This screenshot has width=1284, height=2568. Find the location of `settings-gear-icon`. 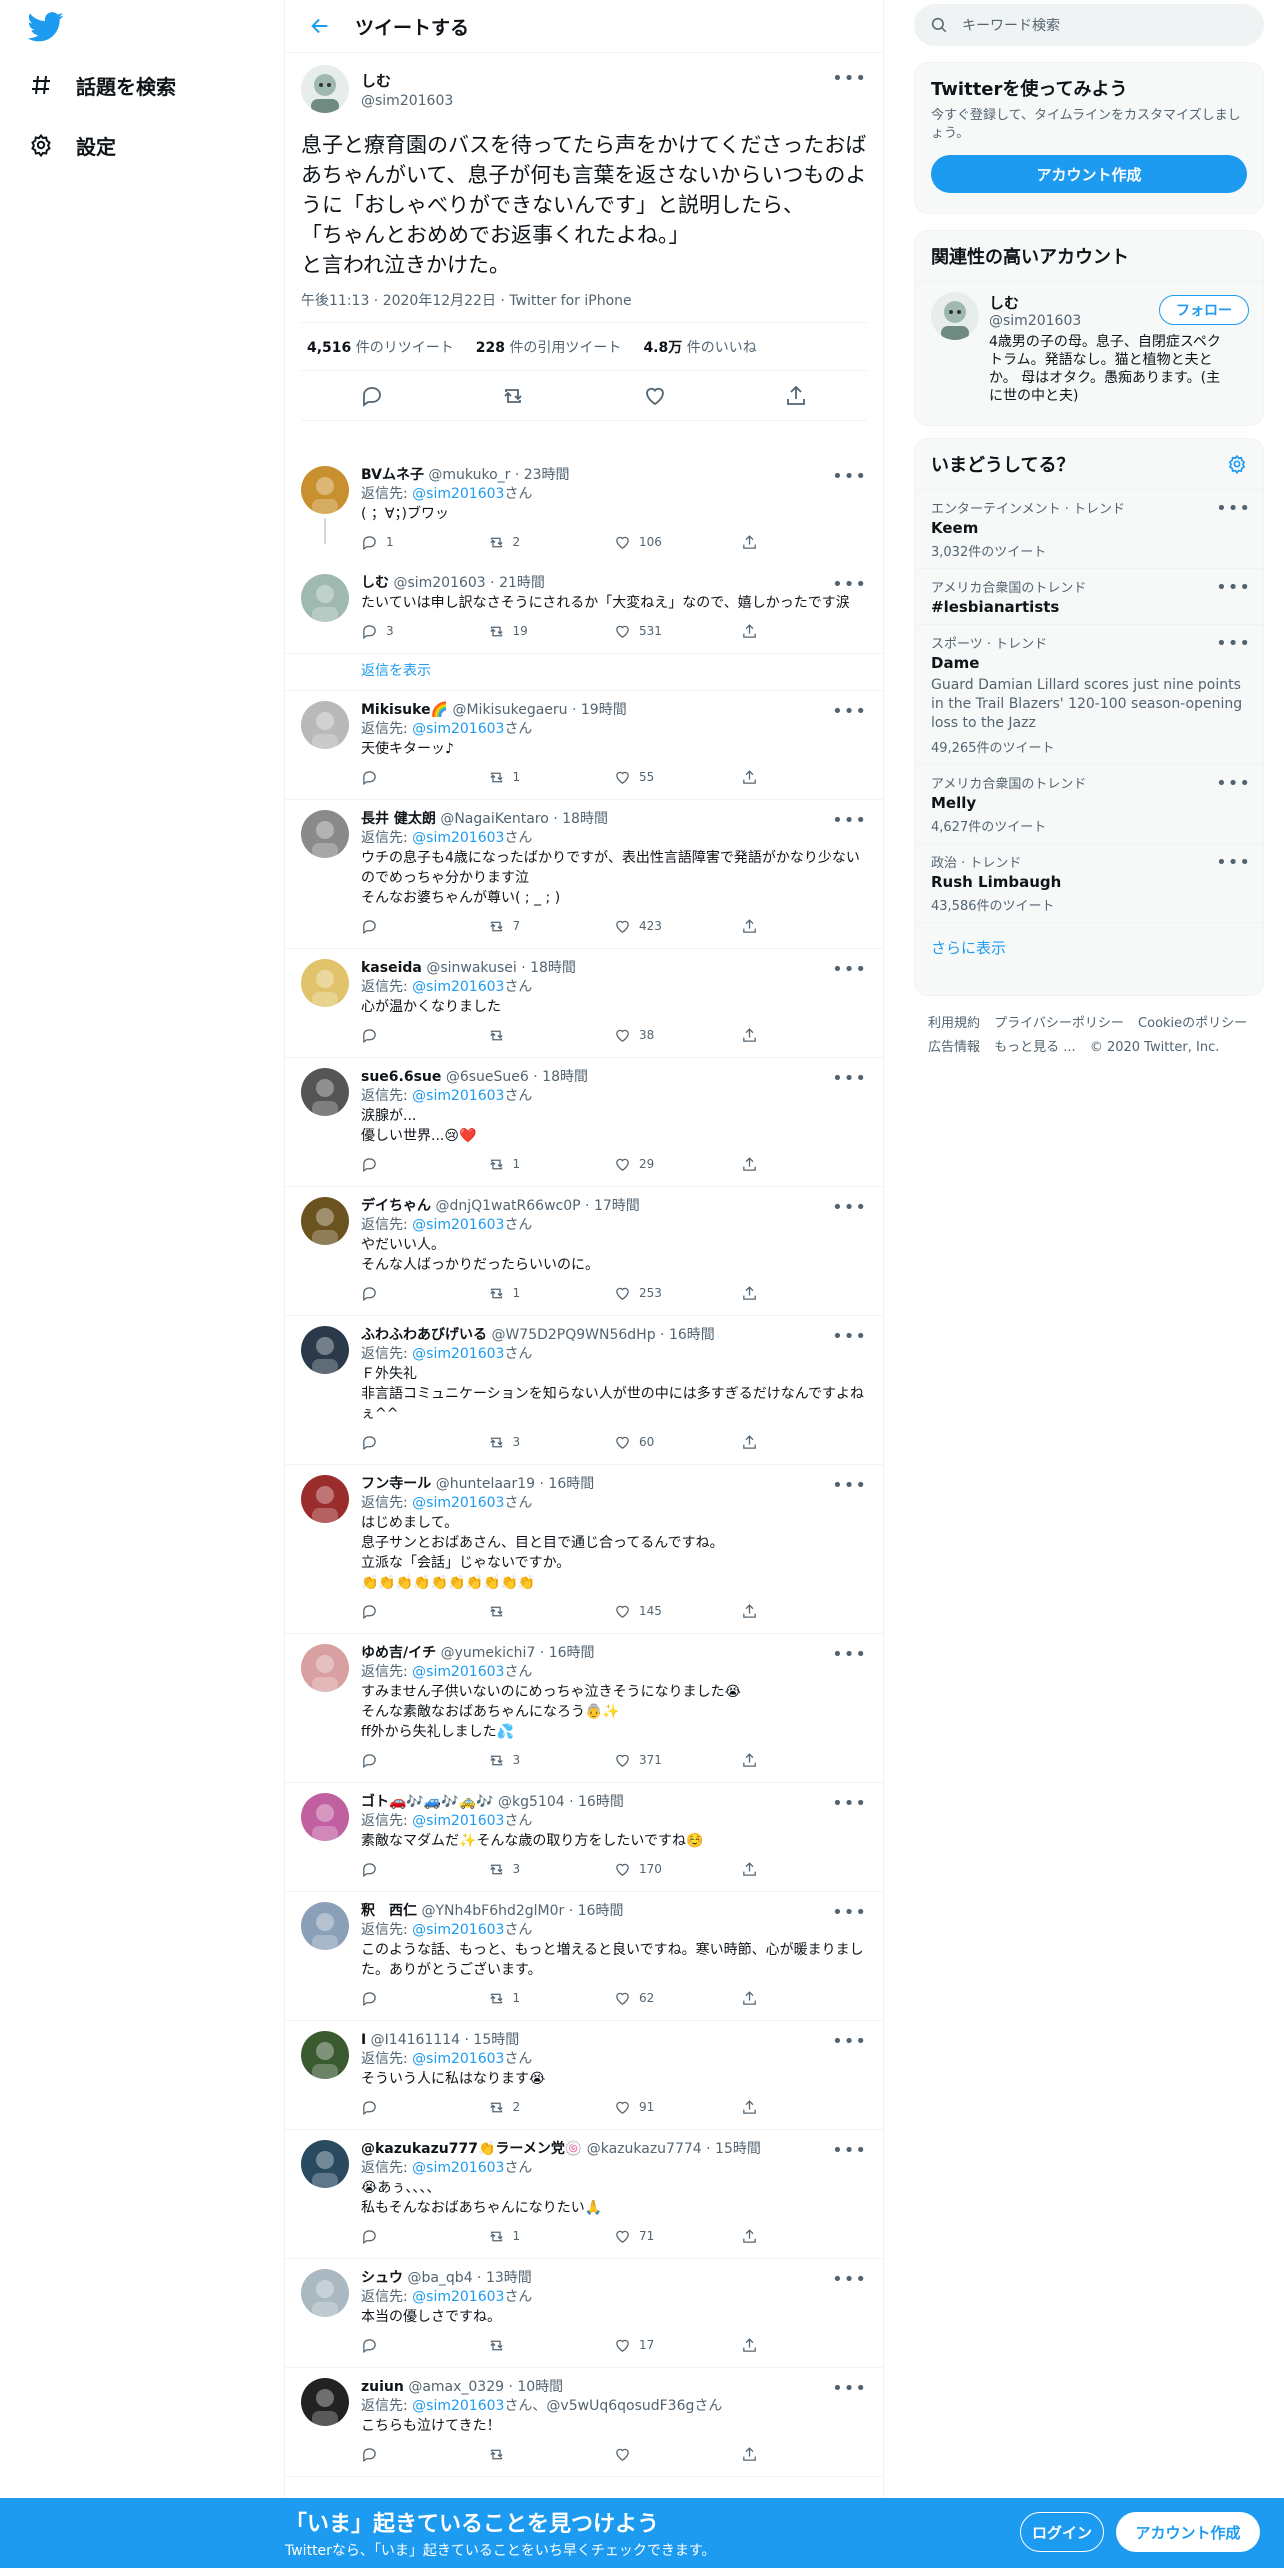

settings-gear-icon is located at coordinates (1237, 464).